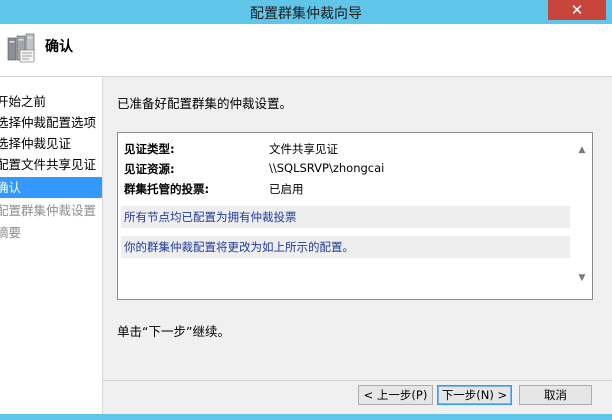 The width and height of the screenshot is (612, 420). I want to click on nav-step-label: 确认, so click(11, 187).